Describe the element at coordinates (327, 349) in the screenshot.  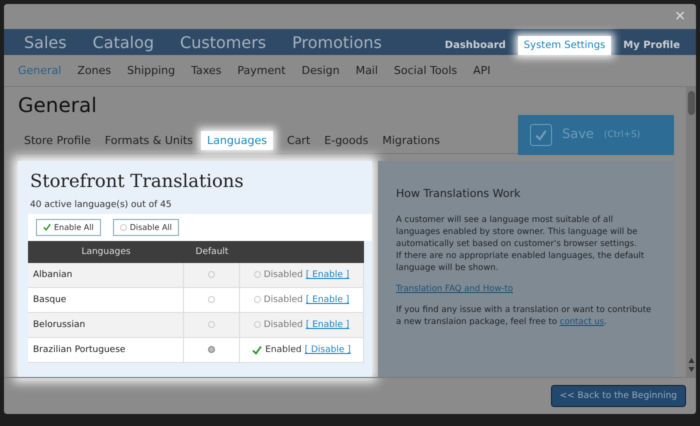
I see `toggle-link: [ Disable ]` at that location.